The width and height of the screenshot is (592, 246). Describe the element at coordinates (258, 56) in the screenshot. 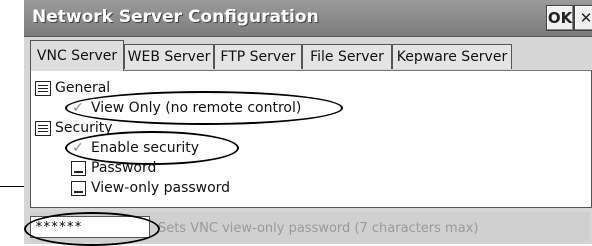

I see `tab-ftp-server: FTP Server` at that location.